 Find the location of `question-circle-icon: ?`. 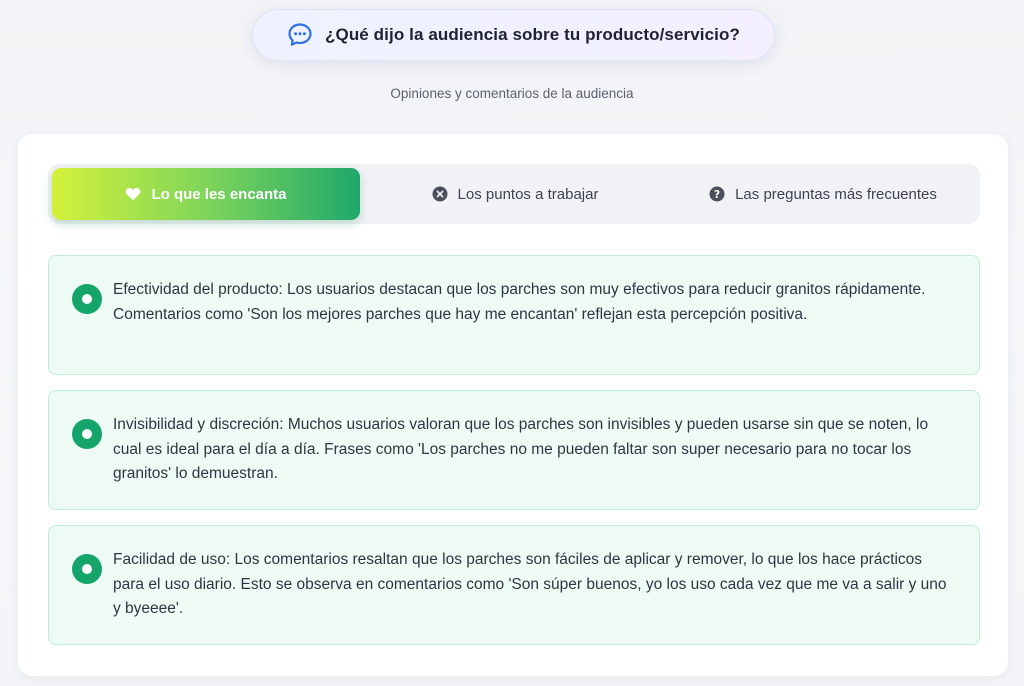

question-circle-icon: ? is located at coordinates (717, 194).